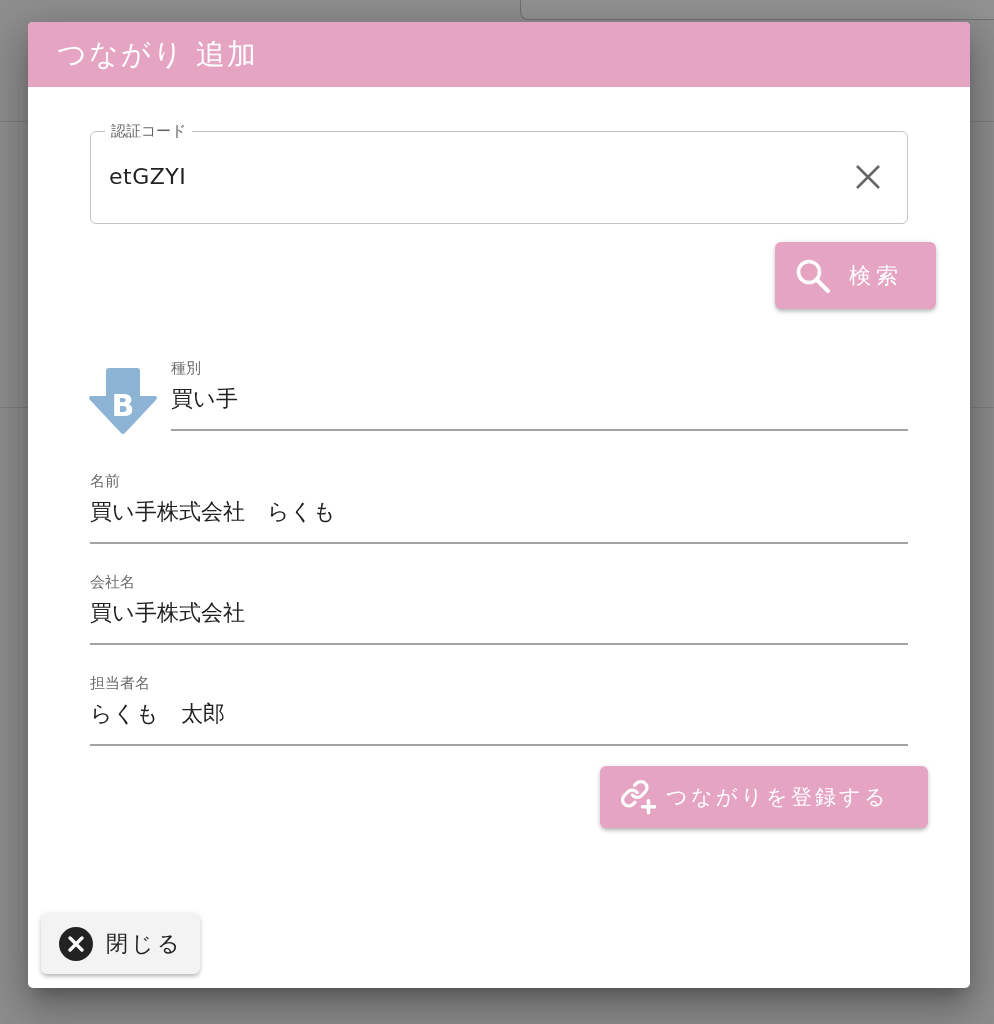  What do you see at coordinates (186, 368) in the screenshot?
I see `field-label: 種別` at bounding box center [186, 368].